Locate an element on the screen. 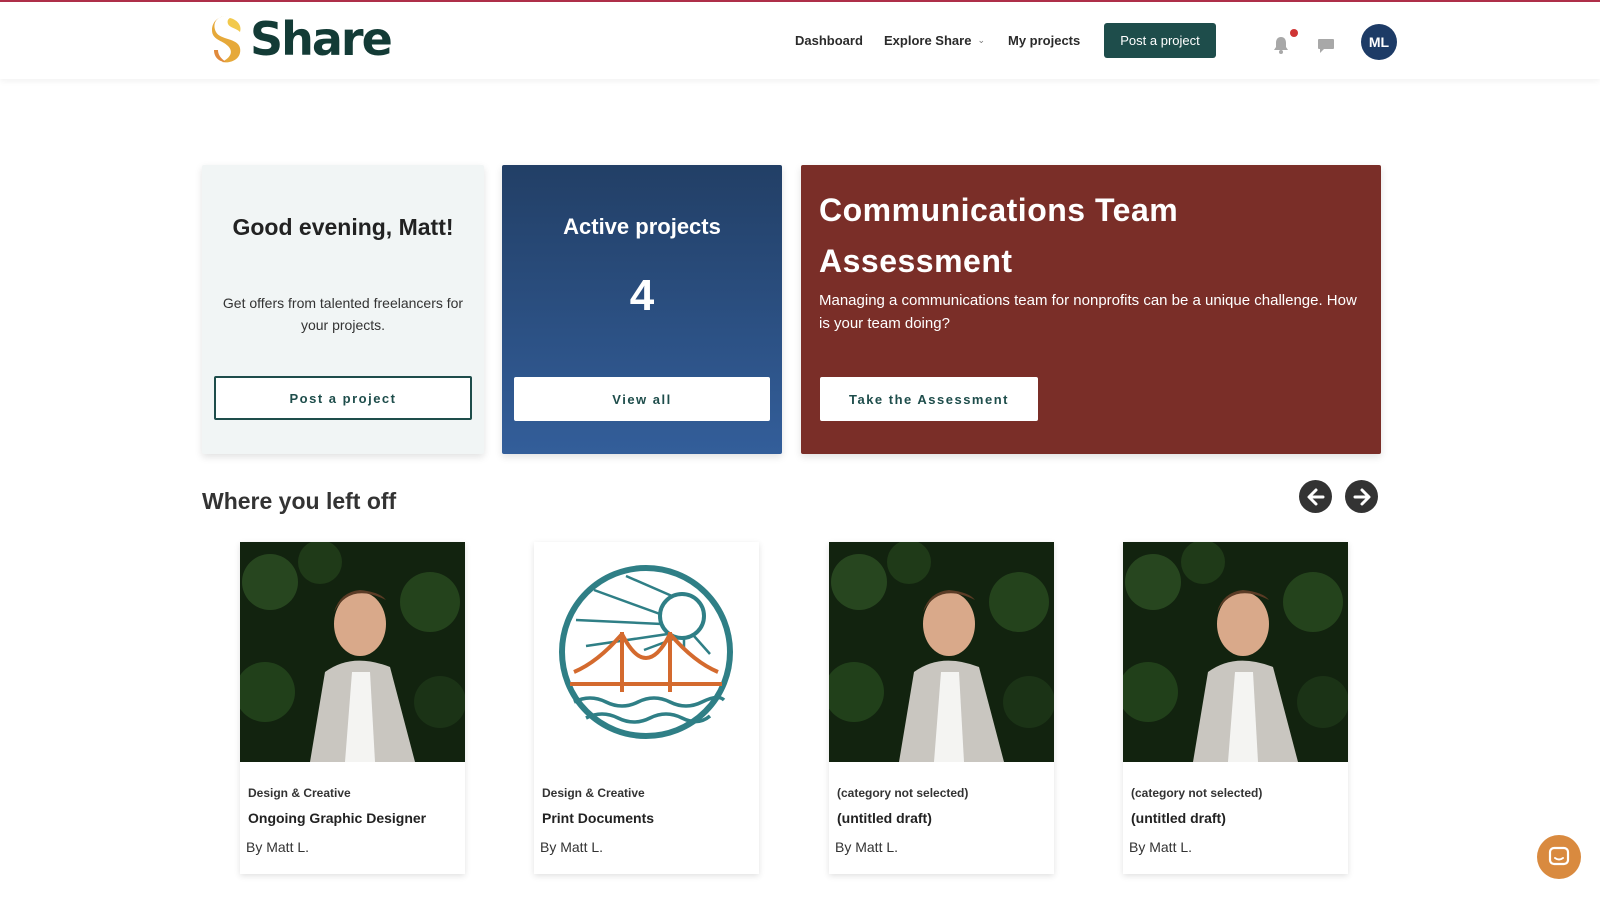 The image size is (1600, 897). chat-bubble-icon is located at coordinates (1559, 856).